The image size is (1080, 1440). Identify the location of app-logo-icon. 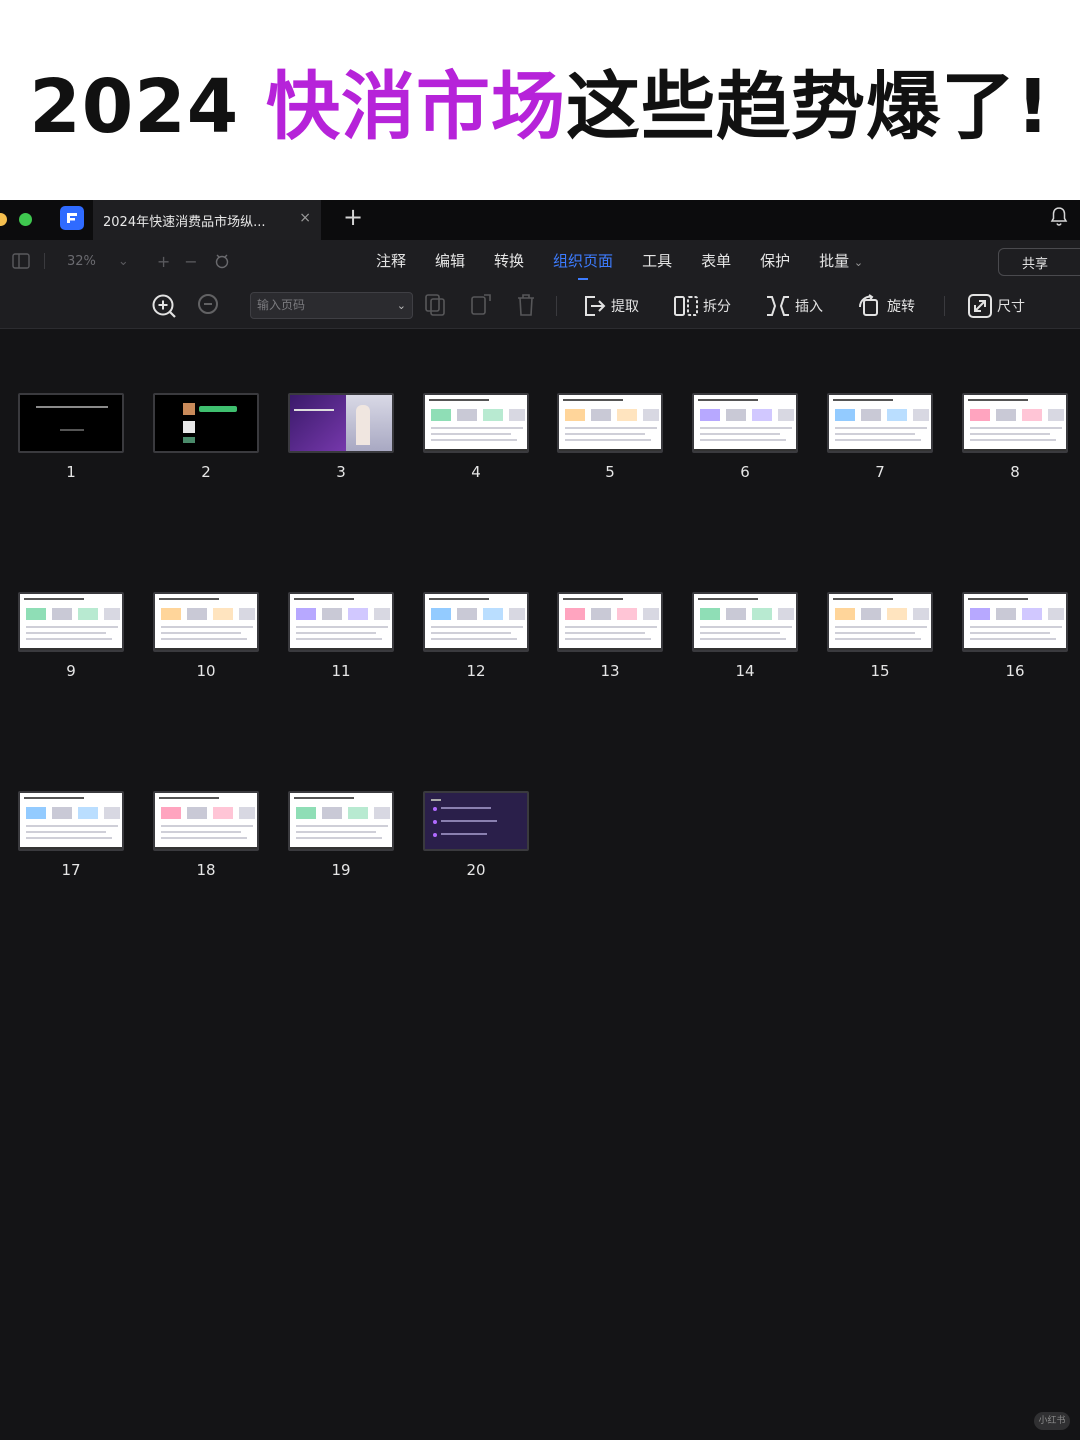
(72, 218).